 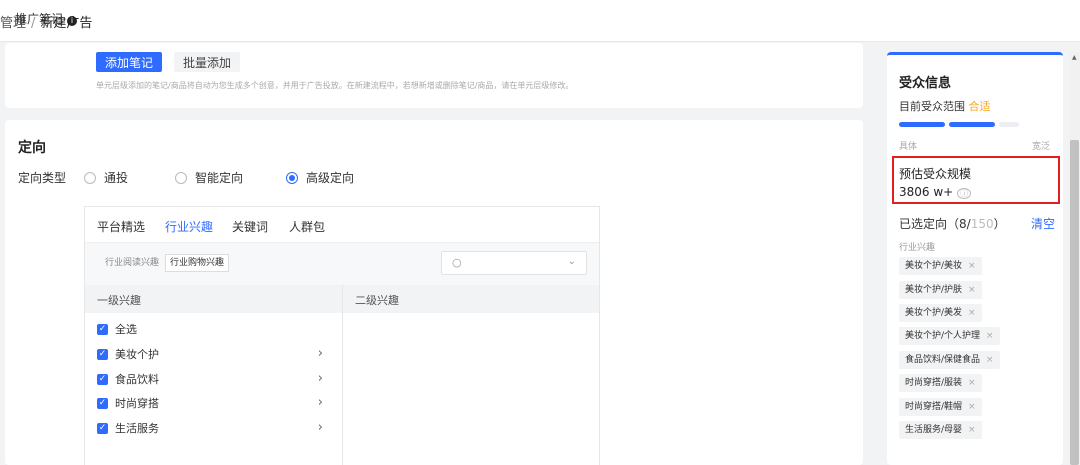 I want to click on clear-button: 清空, so click(x=1043, y=223).